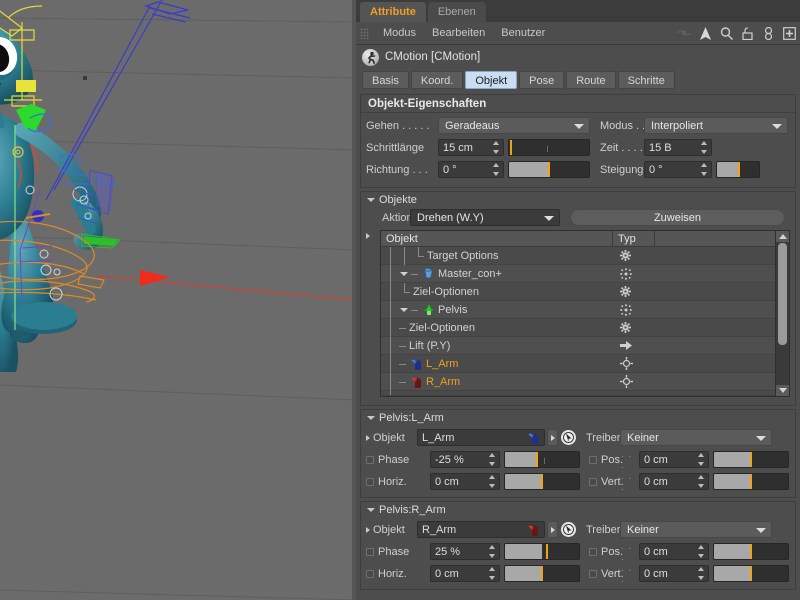  I want to click on rarm-phase-stepper, so click(492, 551).